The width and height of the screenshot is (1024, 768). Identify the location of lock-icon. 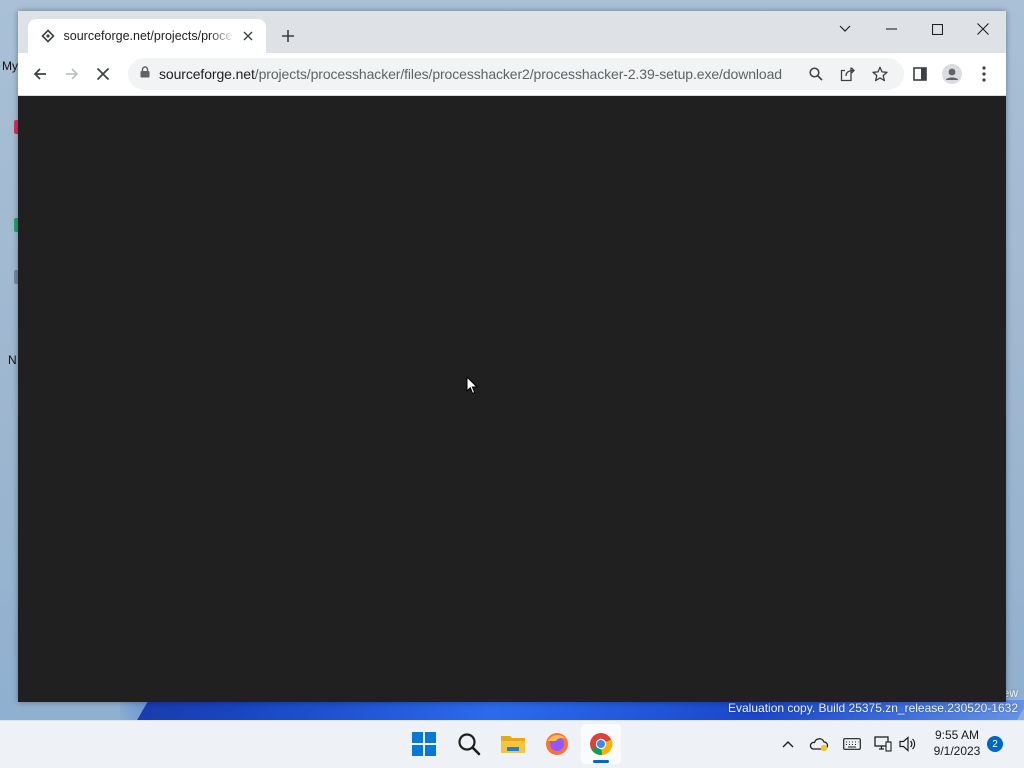
(145, 74).